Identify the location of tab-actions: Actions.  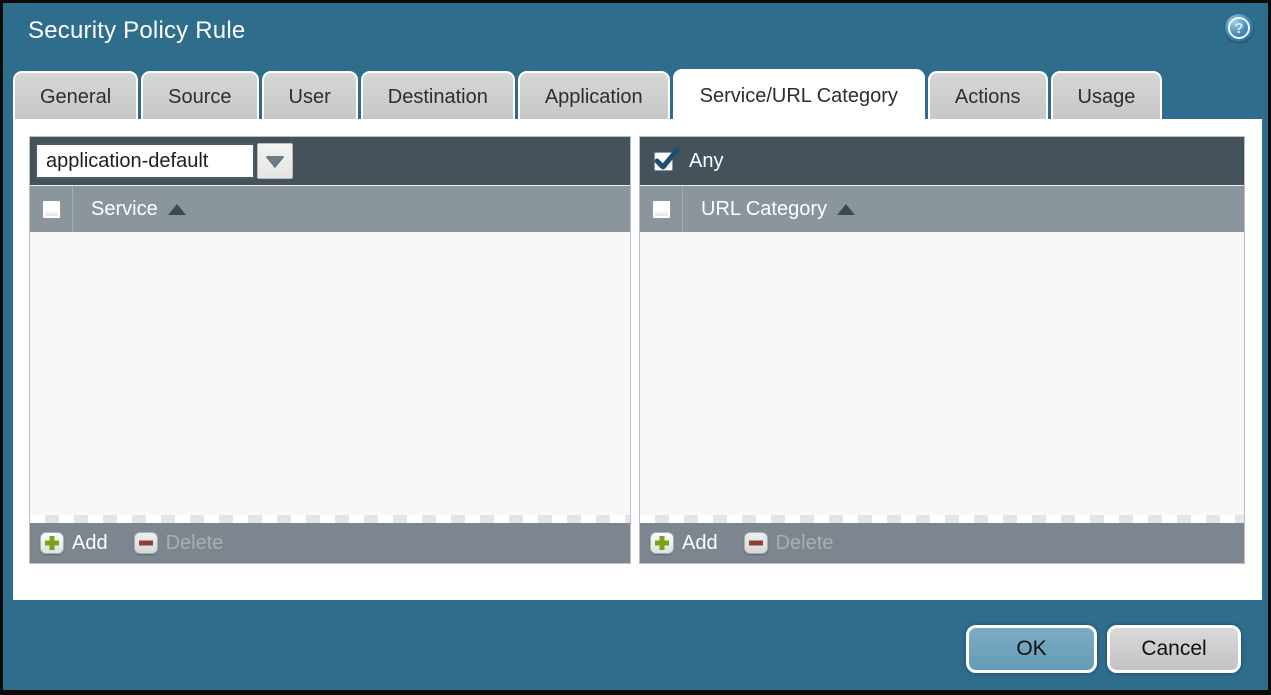
(987, 96).